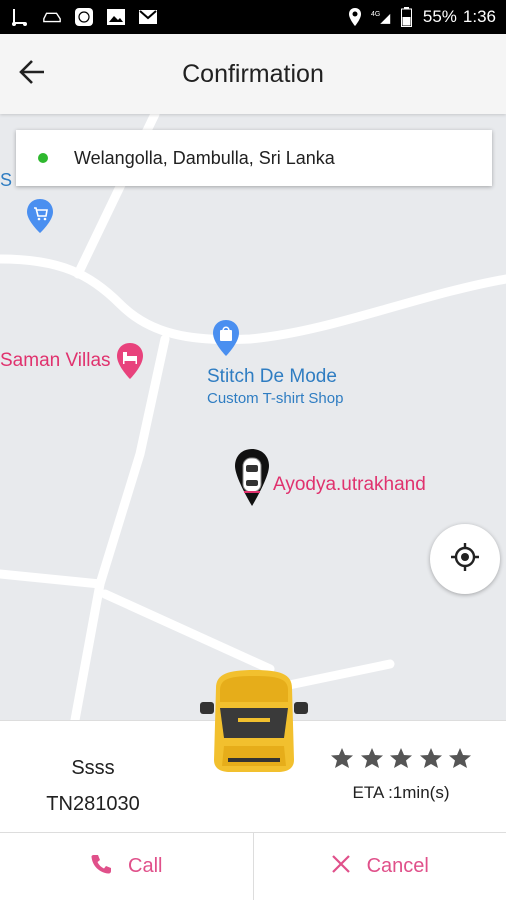 The image size is (506, 900). I want to click on driver-name: Ssss, so click(93, 768).